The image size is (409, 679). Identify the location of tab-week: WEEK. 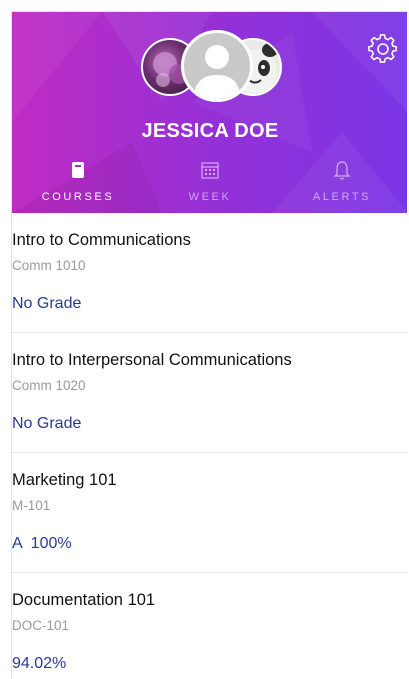
(210, 184).